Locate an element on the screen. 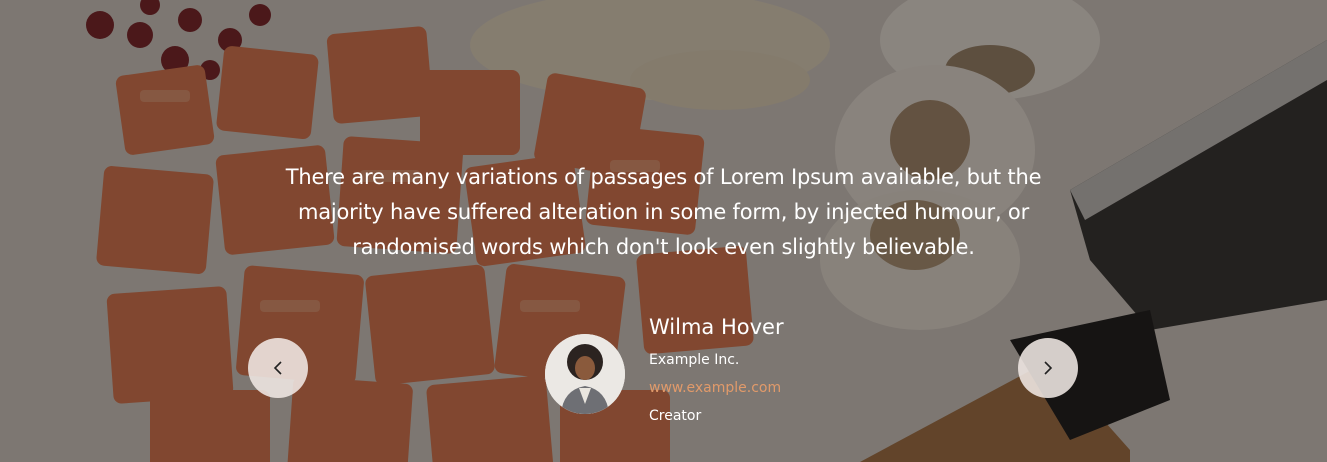 This screenshot has height=462, width=1327. author-company: Example Inc. is located at coordinates (694, 360).